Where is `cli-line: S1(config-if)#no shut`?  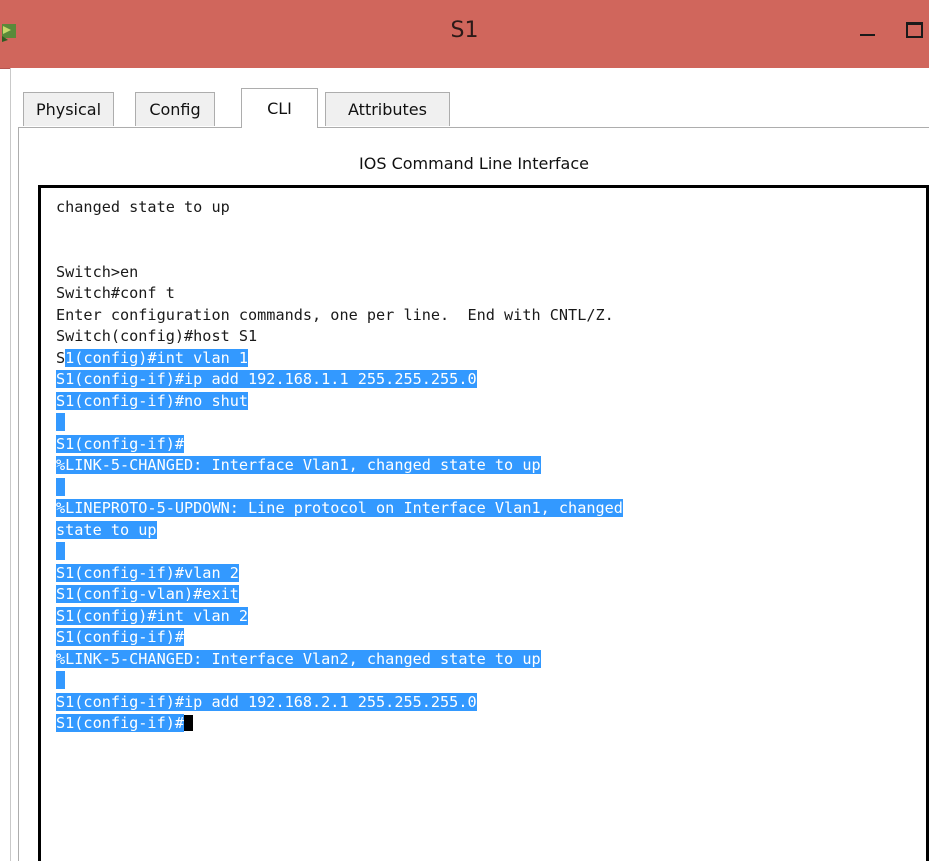
cli-line: S1(config-if)#no shut is located at coordinates (492, 402).